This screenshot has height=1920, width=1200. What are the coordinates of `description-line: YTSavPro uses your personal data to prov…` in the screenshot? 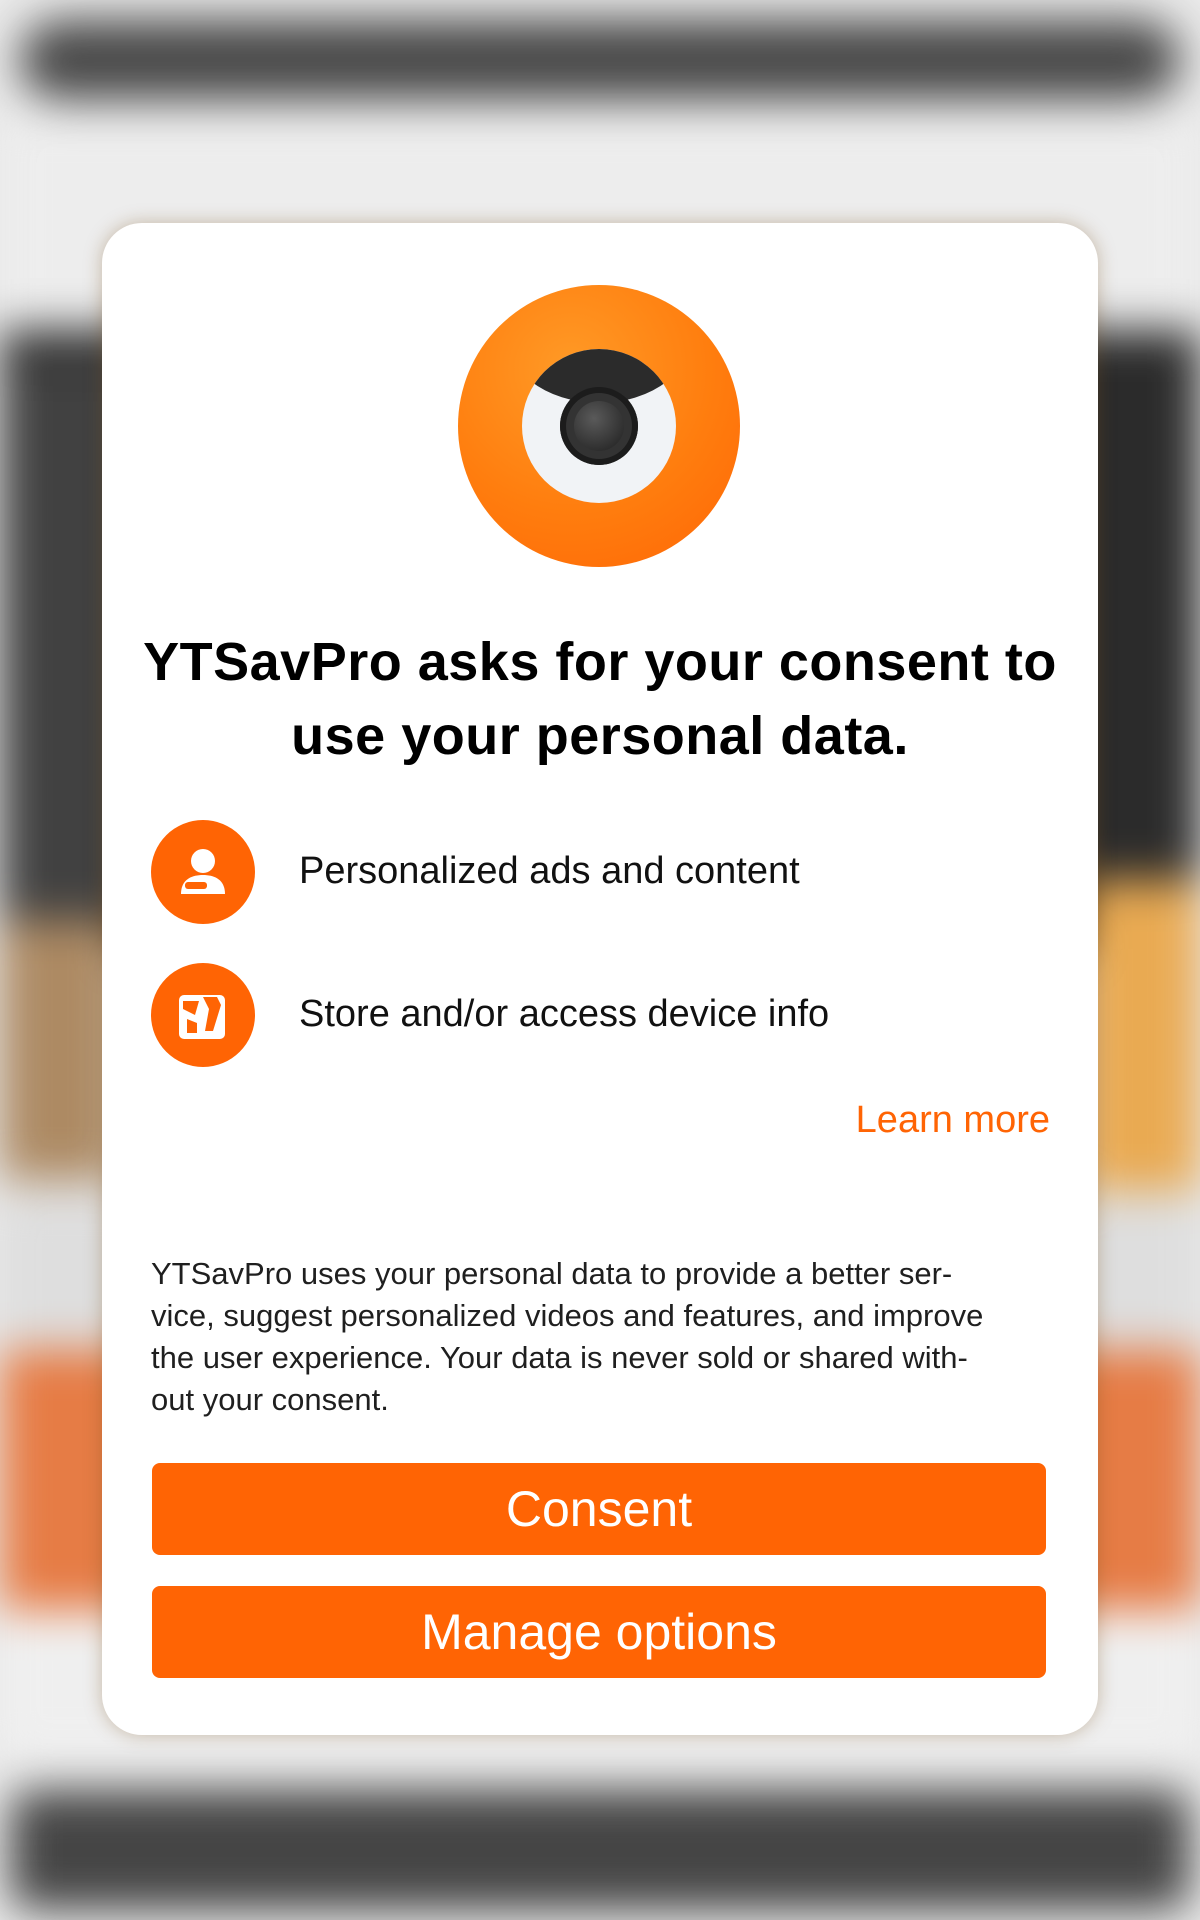 It's located at (552, 1273).